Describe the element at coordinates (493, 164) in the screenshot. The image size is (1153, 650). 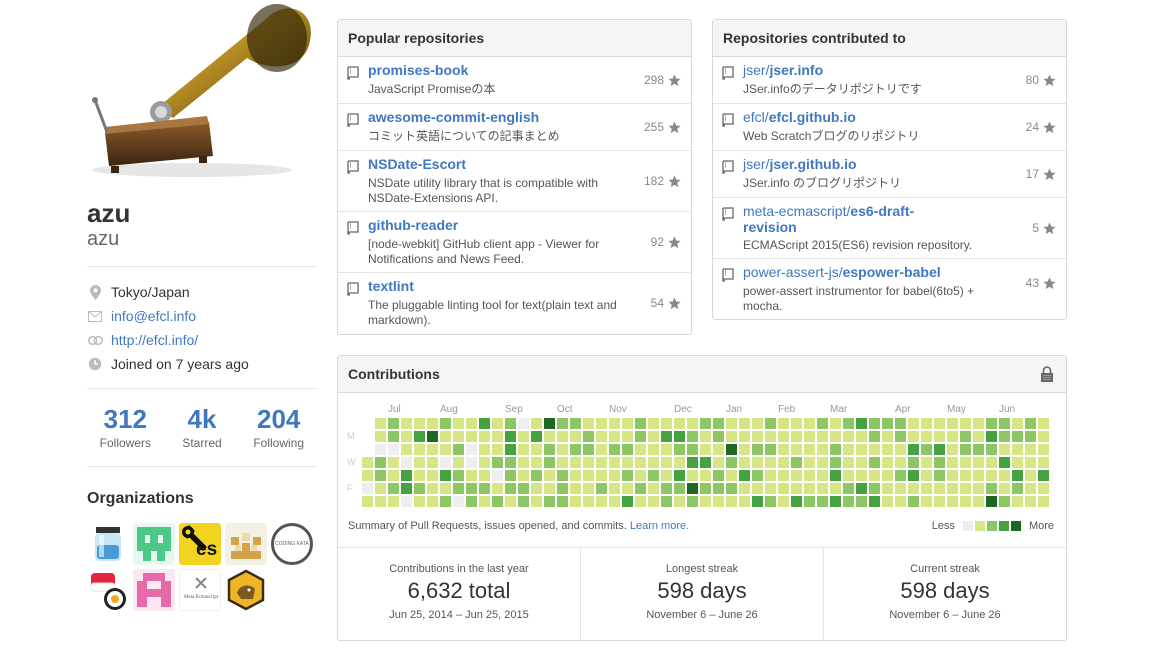
I see `repo-name: NSDate-Escort` at that location.